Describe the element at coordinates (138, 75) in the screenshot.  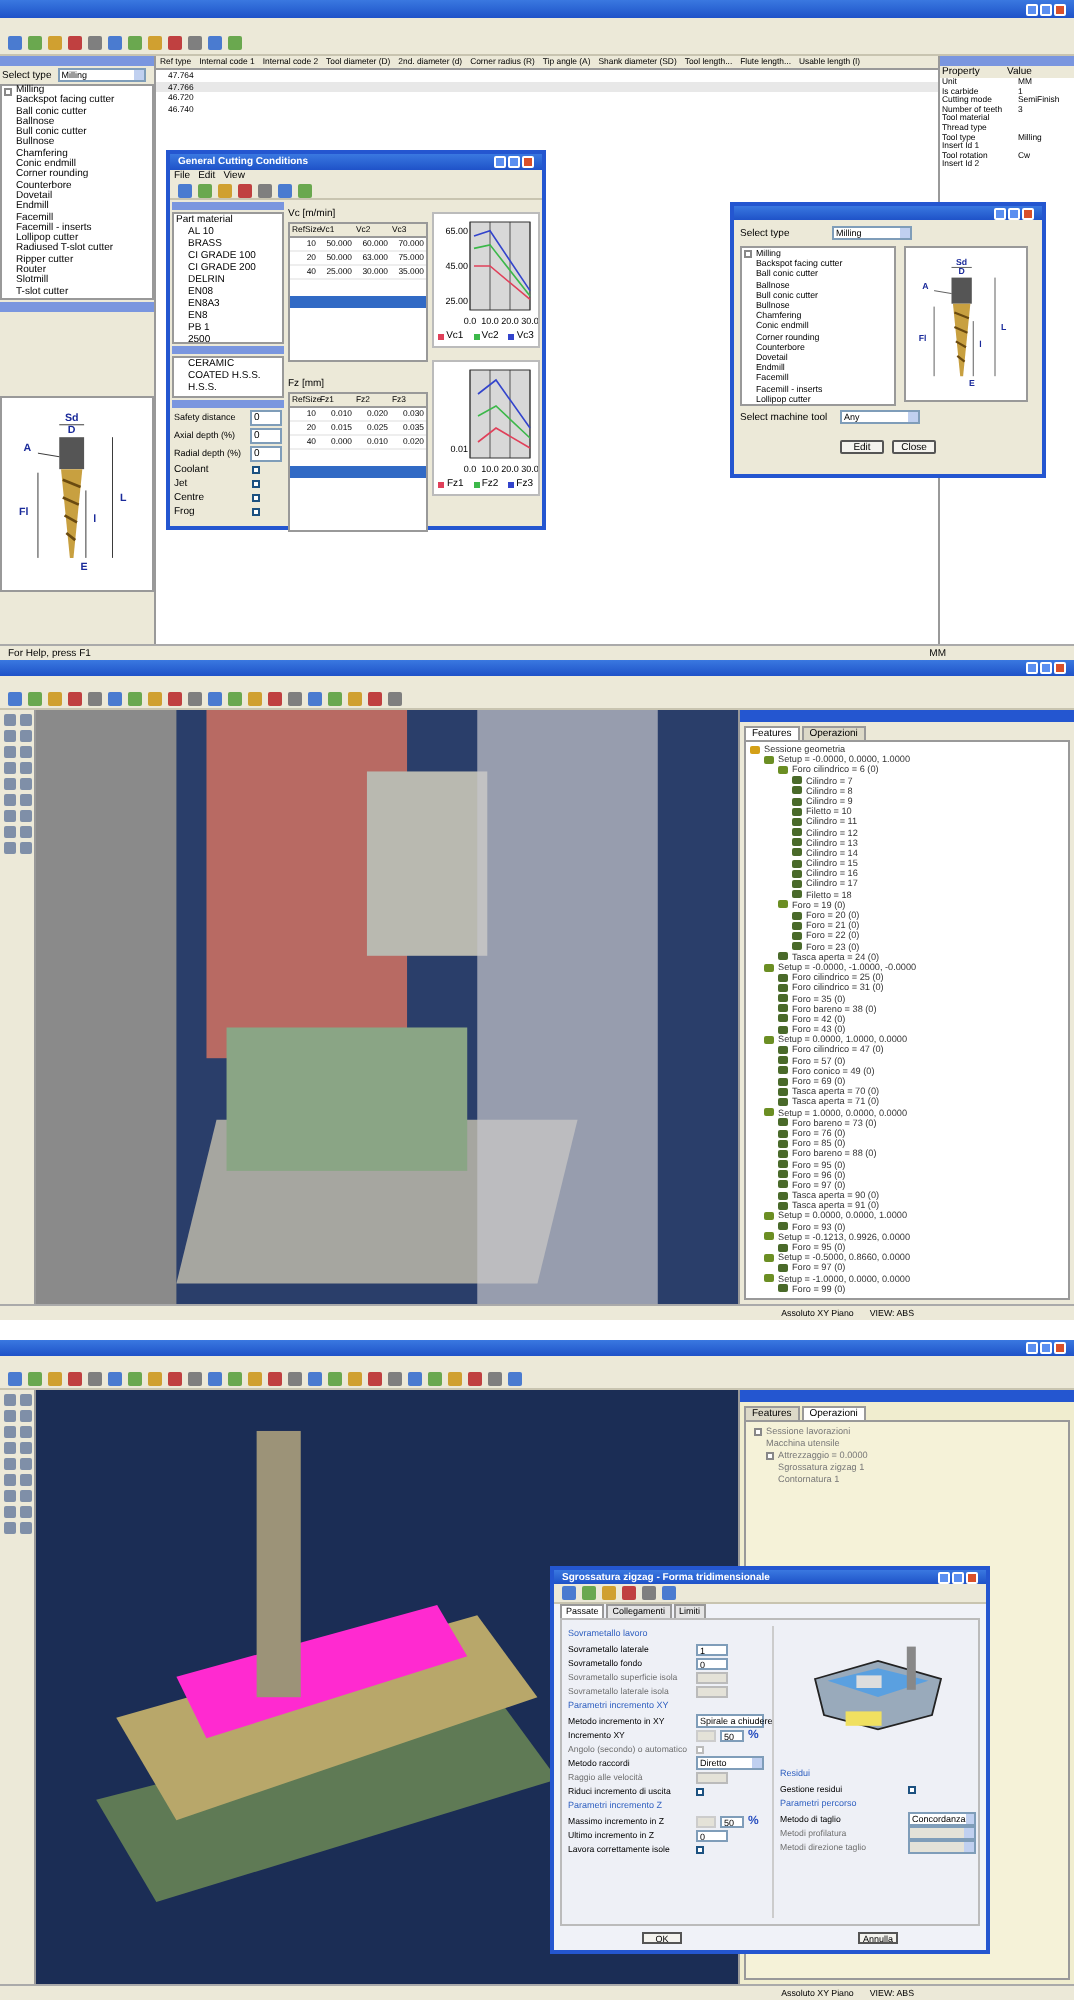
I see `caret-icon` at that location.